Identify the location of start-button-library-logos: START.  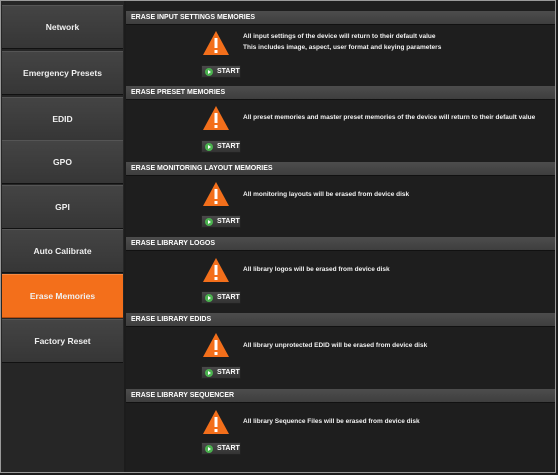
(221, 297).